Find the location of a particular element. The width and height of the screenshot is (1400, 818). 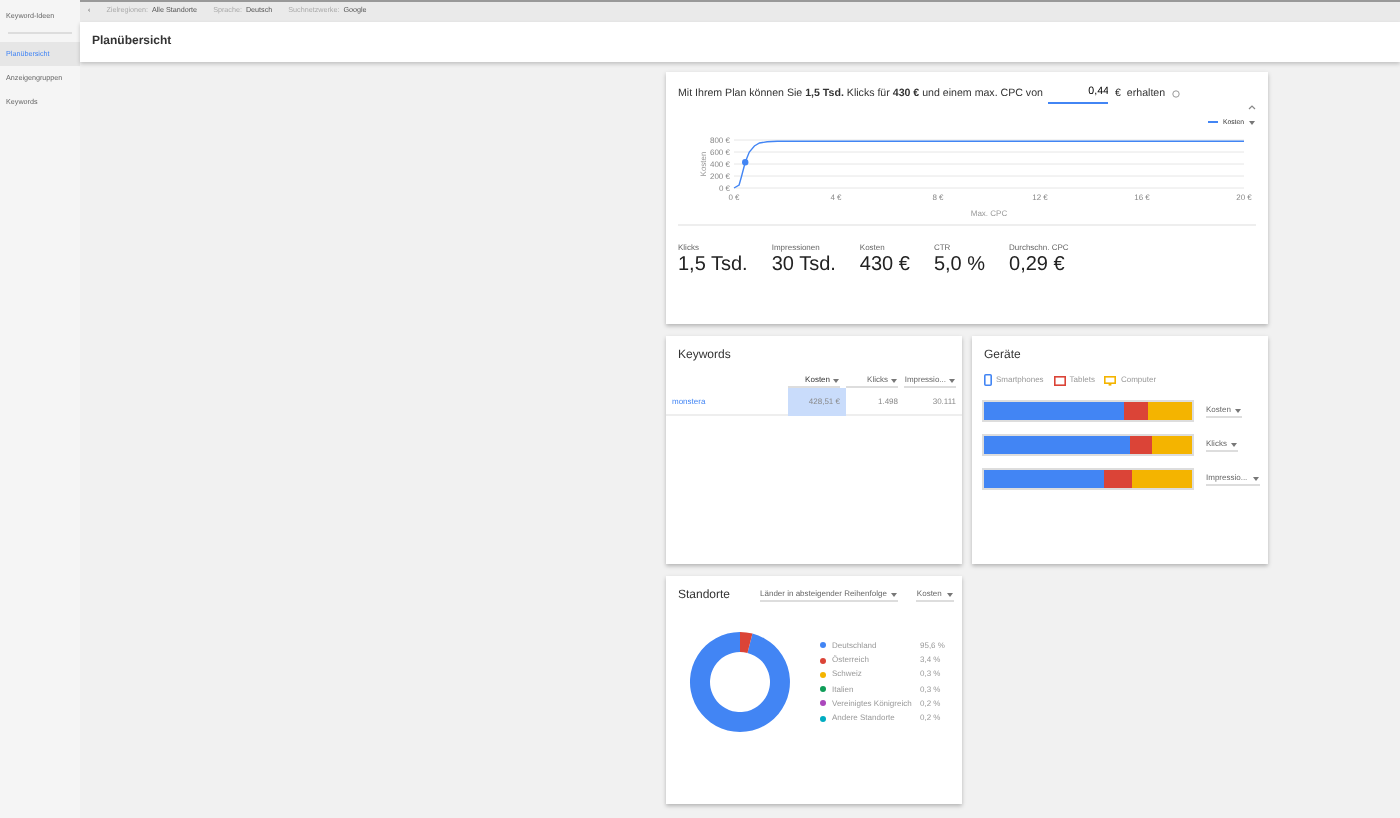

stat-value: 430 € is located at coordinates (884, 265).